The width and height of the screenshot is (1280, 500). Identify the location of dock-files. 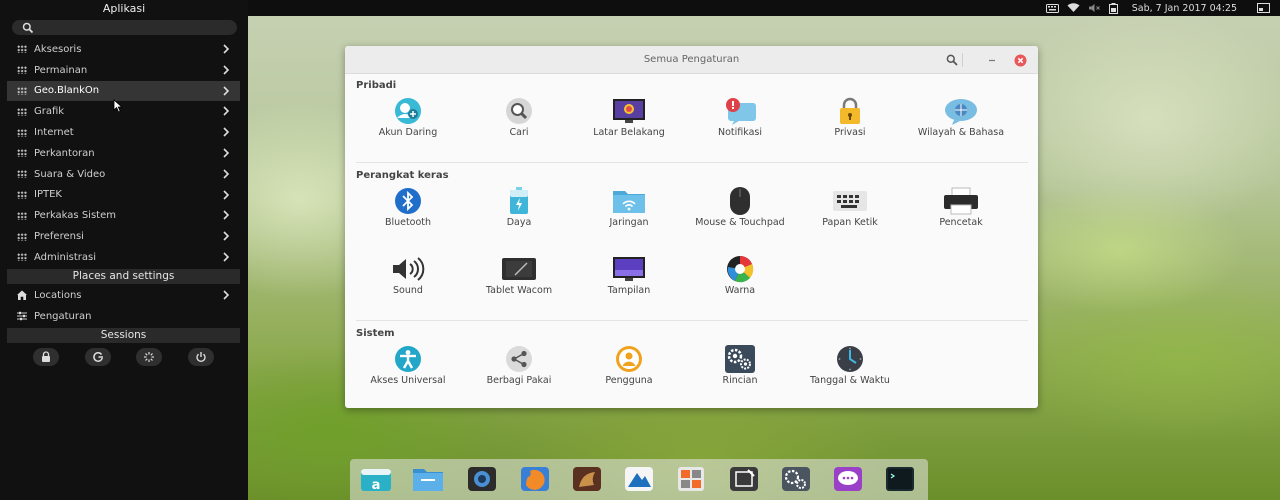
(428, 479).